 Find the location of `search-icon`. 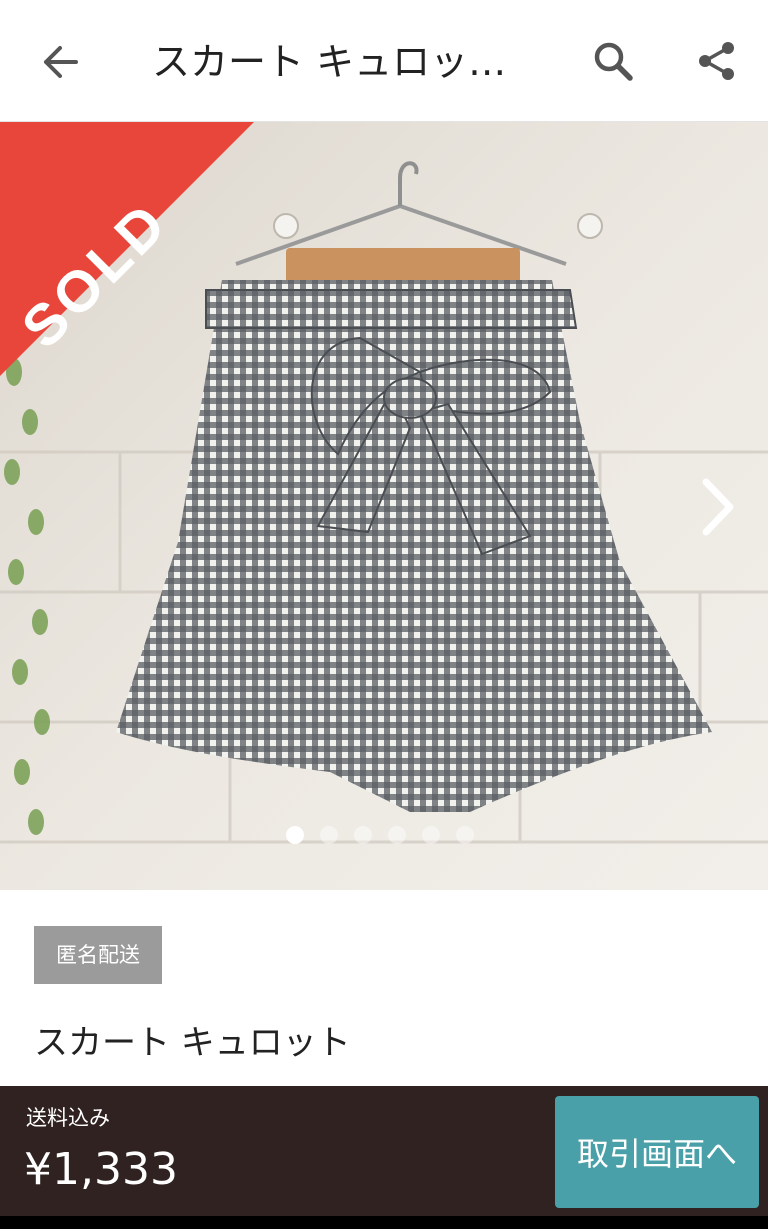

search-icon is located at coordinates (613, 61).